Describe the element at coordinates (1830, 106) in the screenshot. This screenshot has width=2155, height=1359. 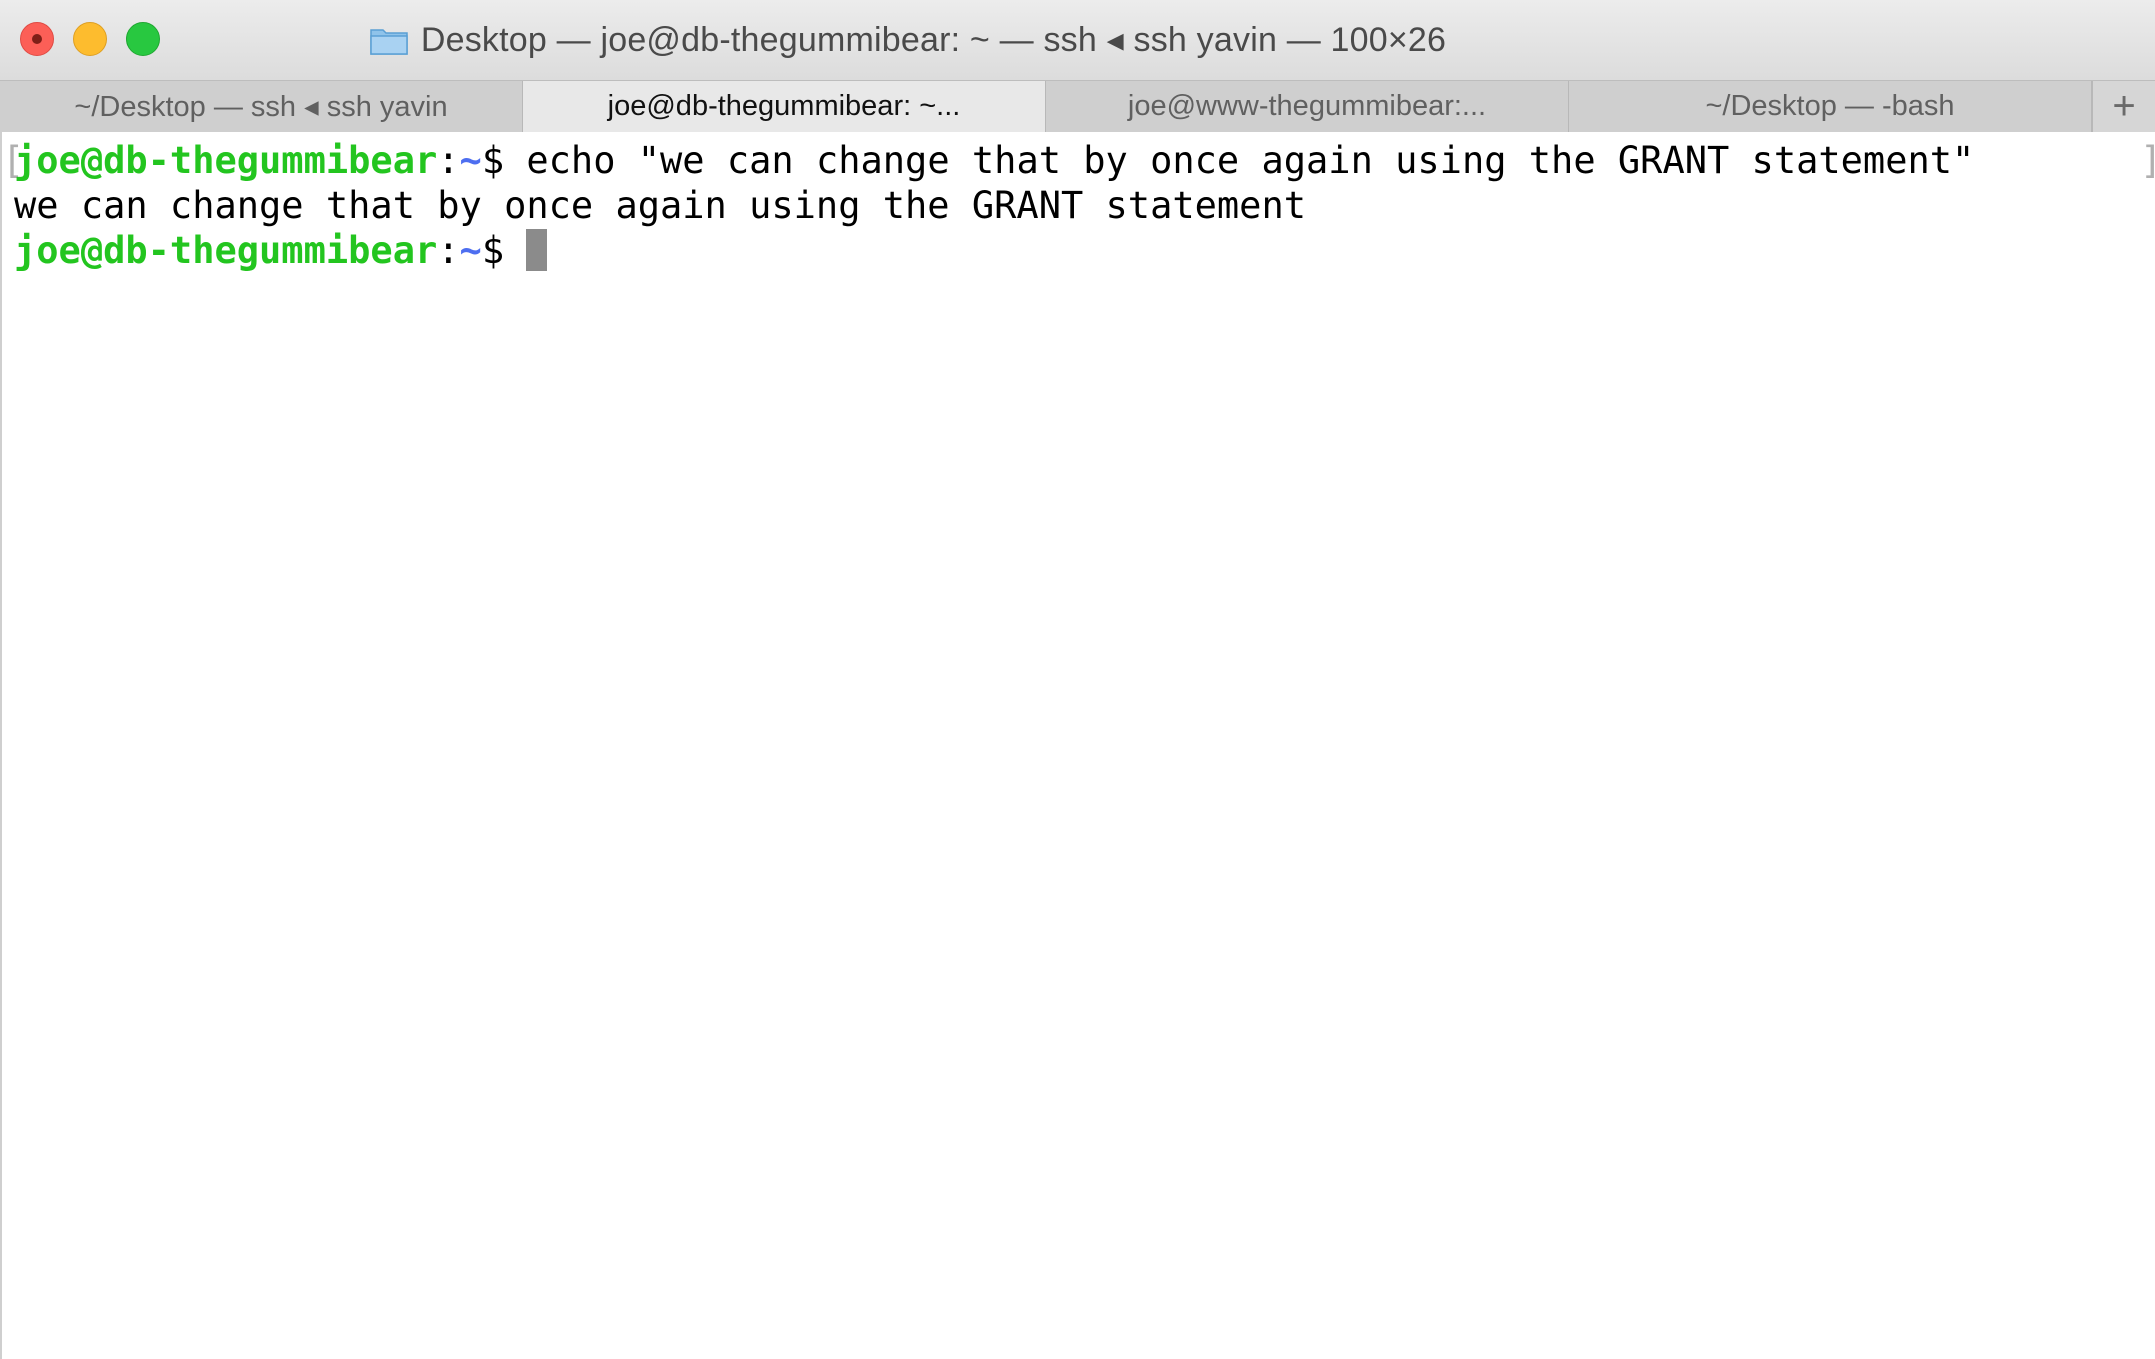
I see `tab-desktop-bash: ~/Desktop — -bash` at that location.